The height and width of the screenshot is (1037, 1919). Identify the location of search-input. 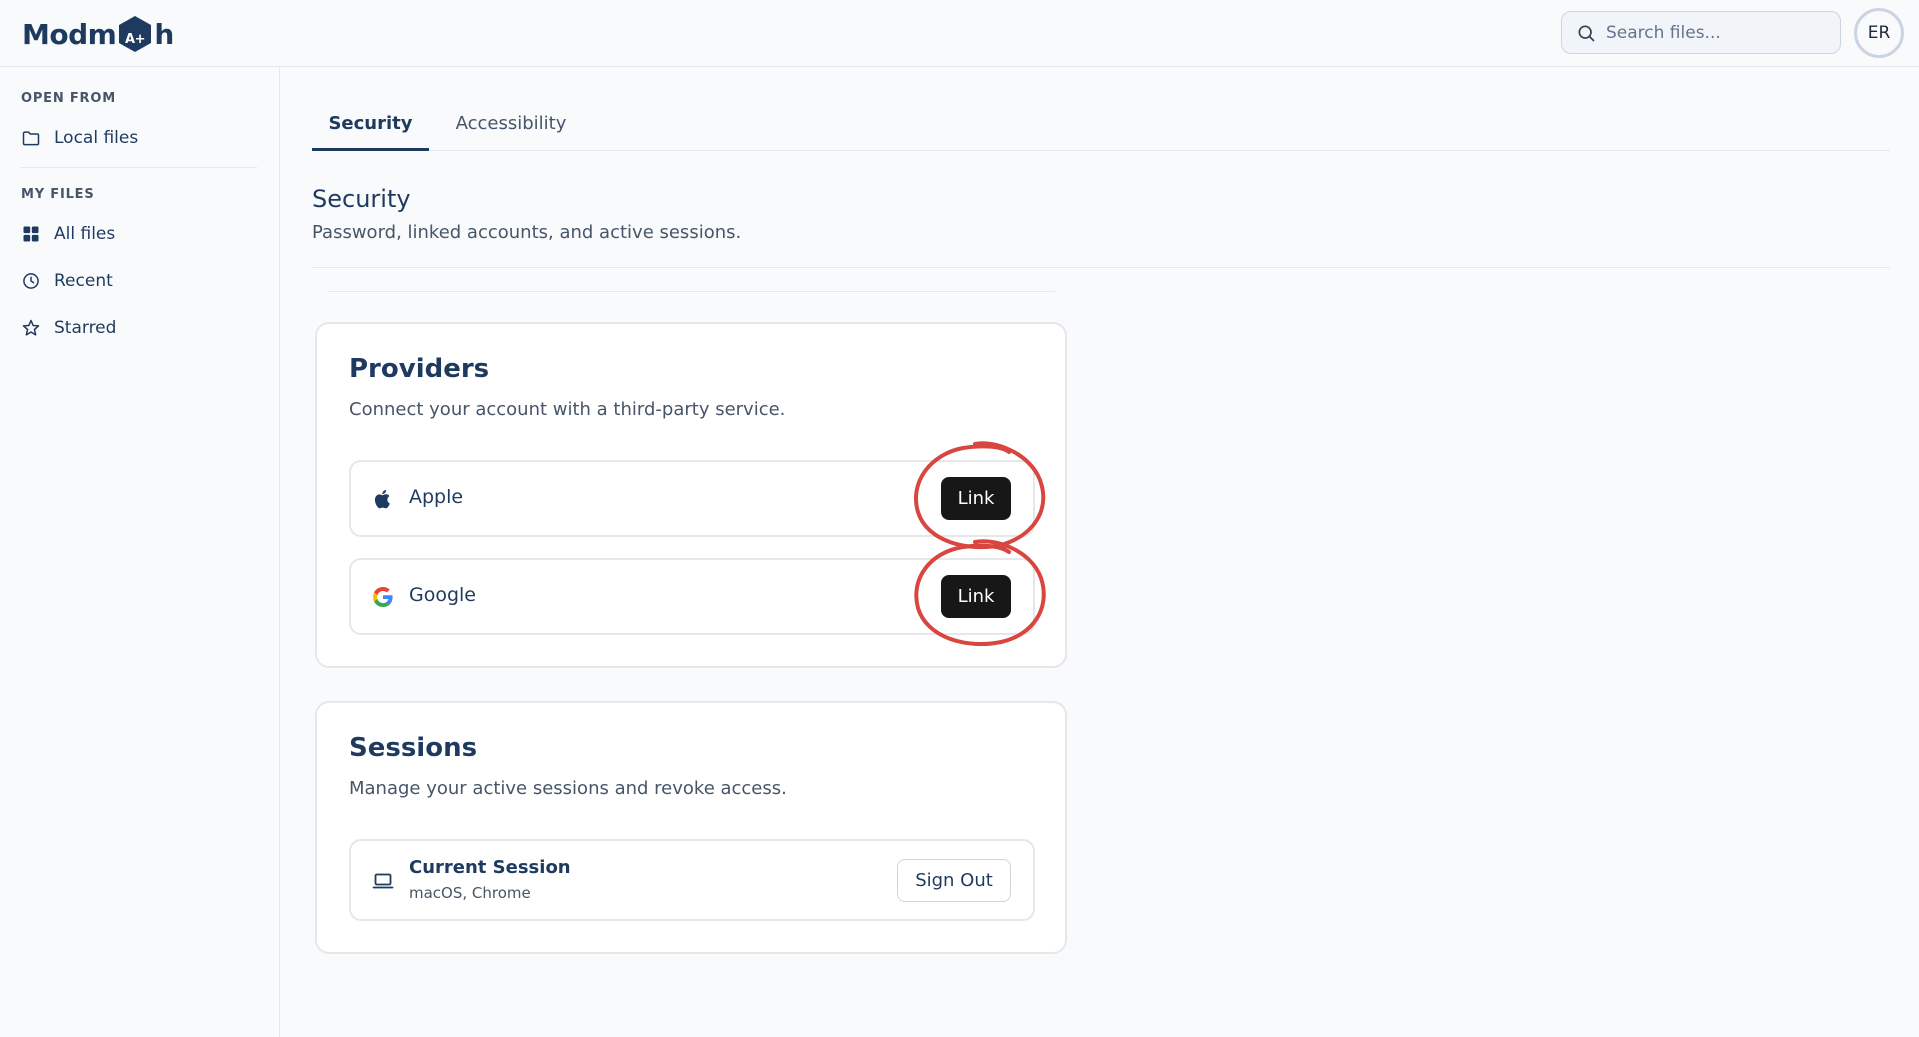
(1716, 32).